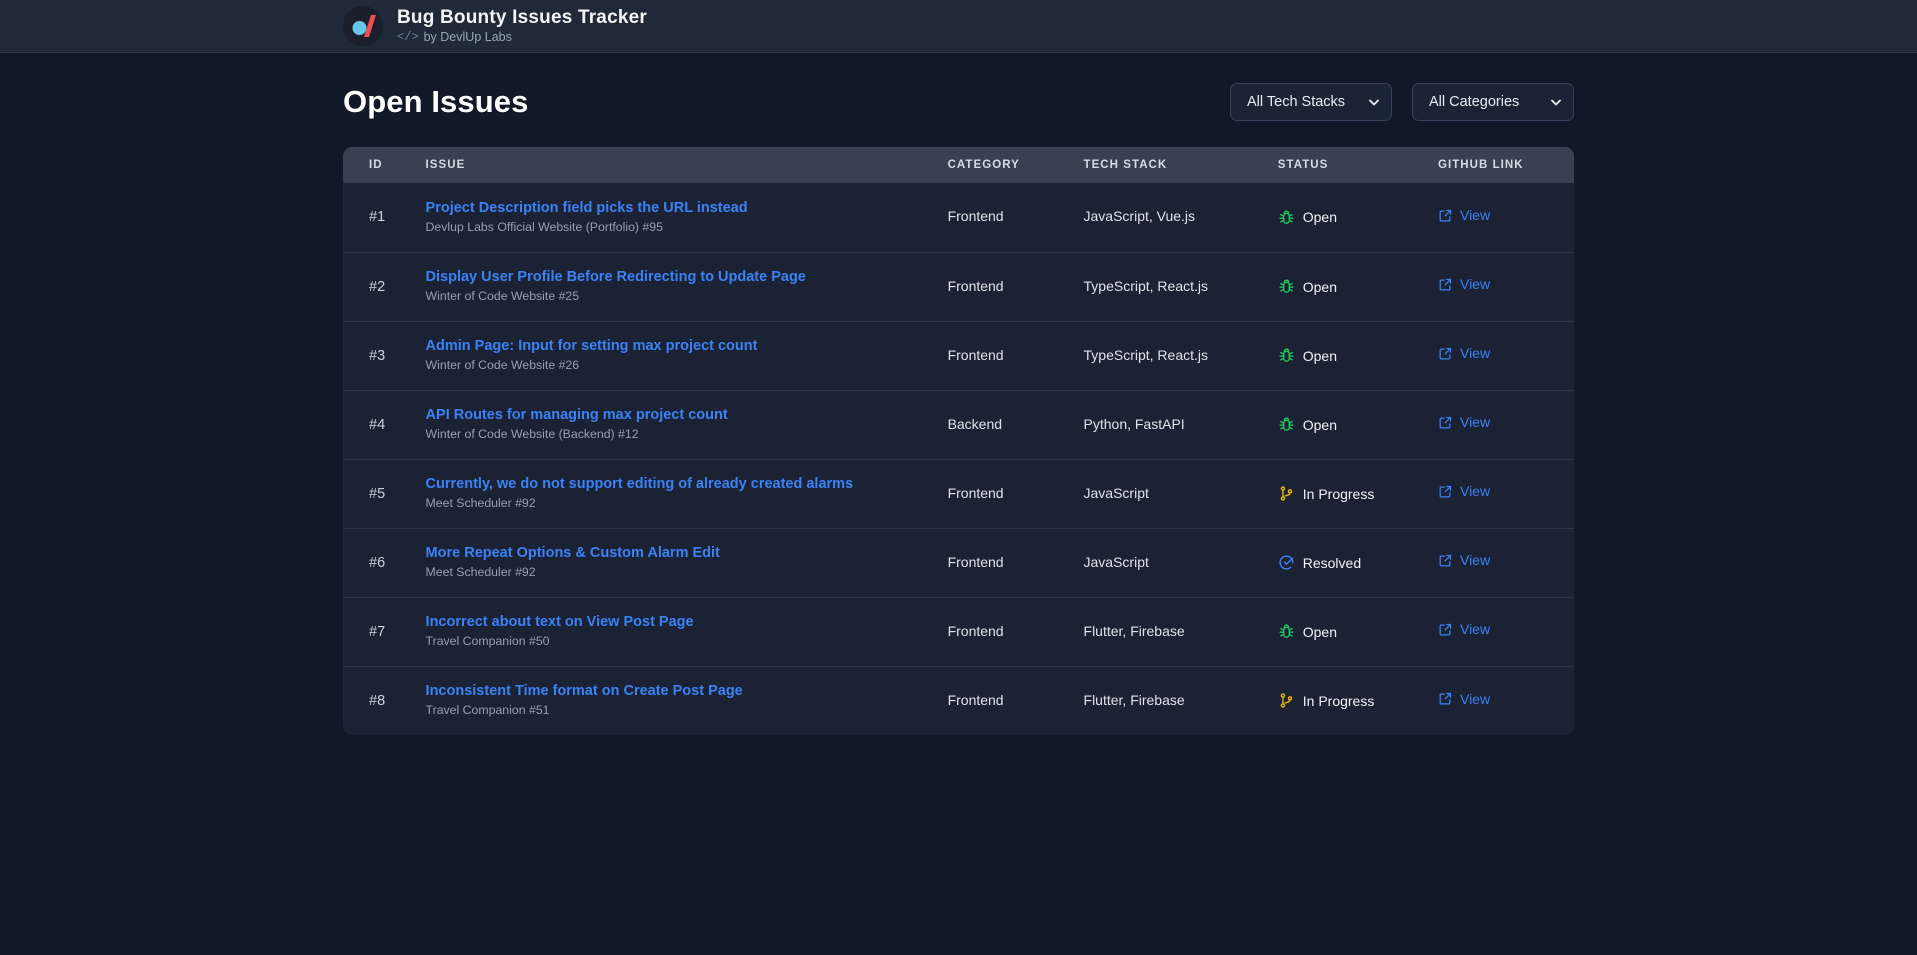 The width and height of the screenshot is (1917, 955). What do you see at coordinates (384, 631) in the screenshot?
I see `cell-id: #7` at bounding box center [384, 631].